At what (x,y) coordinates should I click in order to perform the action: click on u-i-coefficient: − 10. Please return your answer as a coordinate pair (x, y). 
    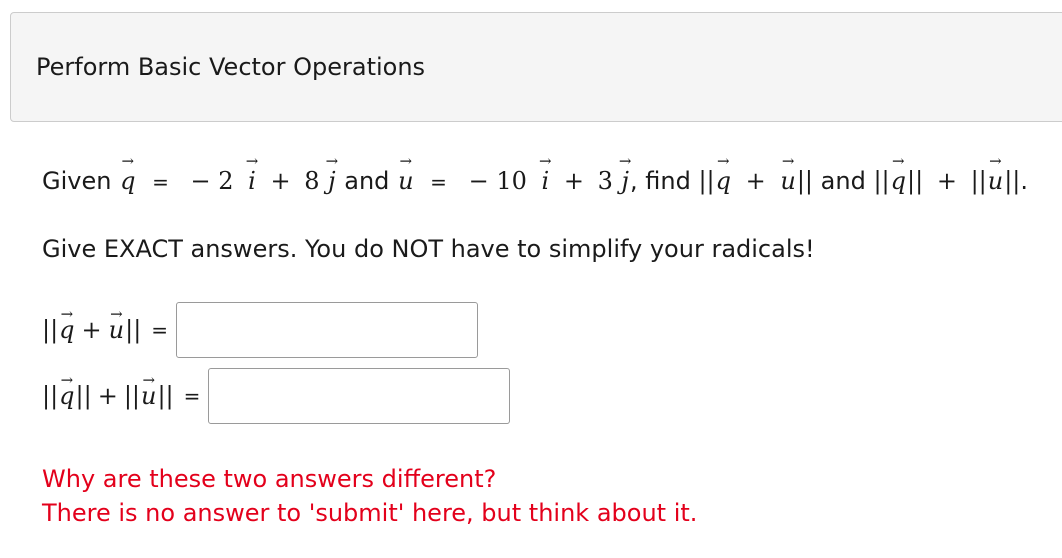
    Looking at the image, I should click on (497, 181).